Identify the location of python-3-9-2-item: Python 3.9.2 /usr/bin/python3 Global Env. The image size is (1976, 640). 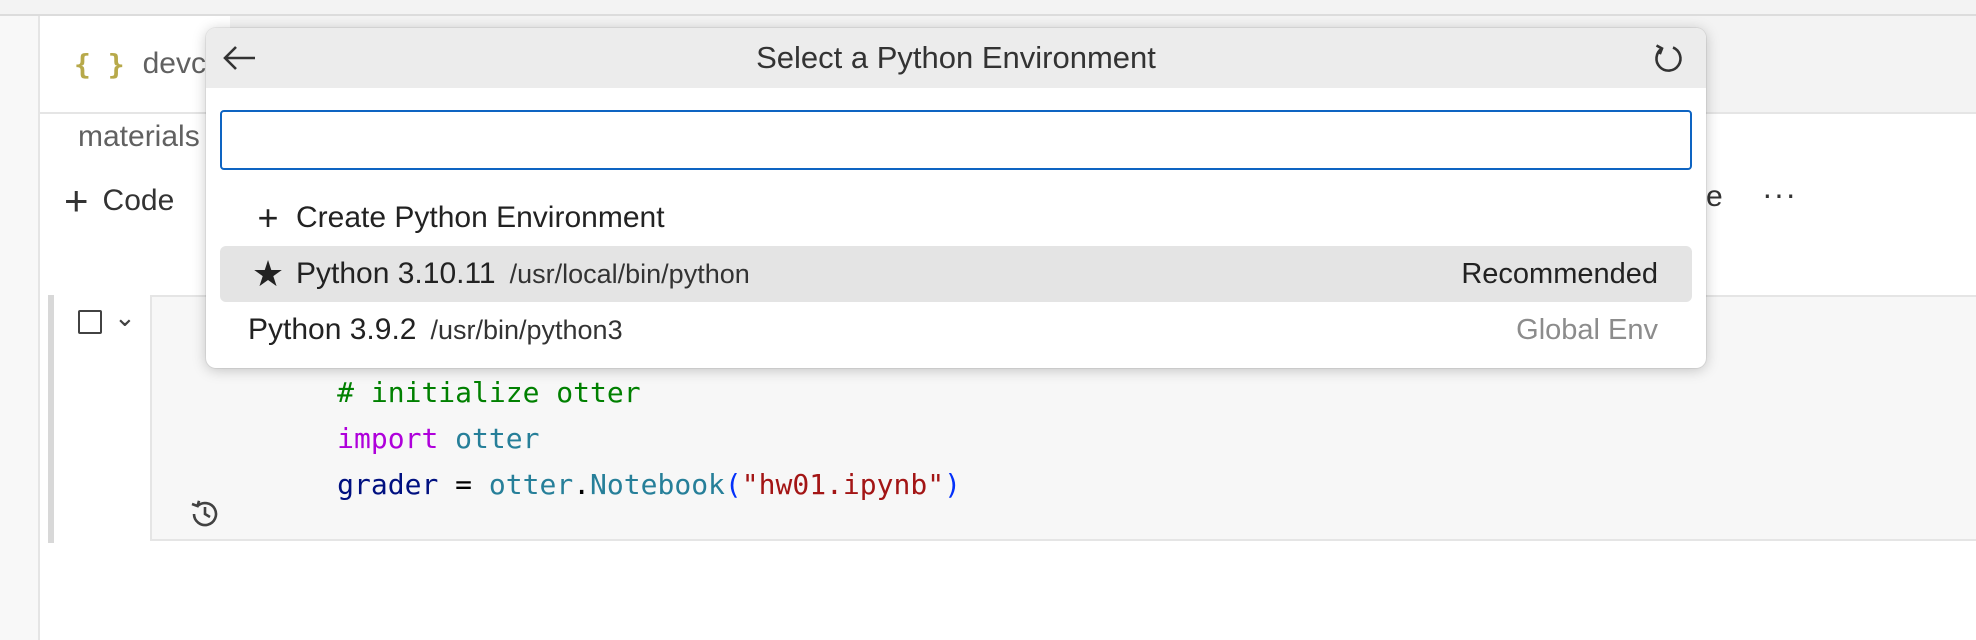
(956, 330).